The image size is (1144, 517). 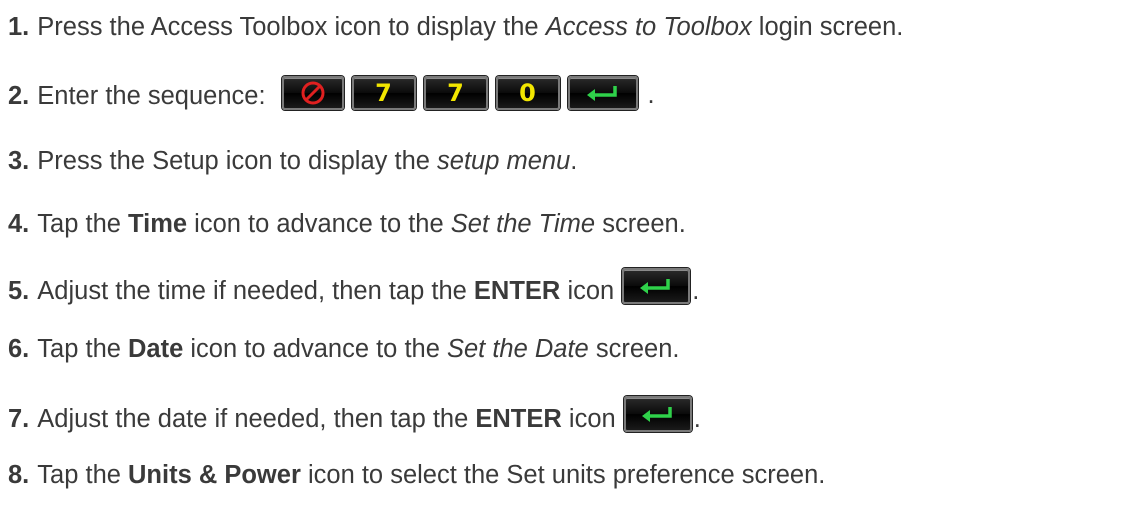 What do you see at coordinates (19, 349) in the screenshot?
I see `step-number: 6.` at bounding box center [19, 349].